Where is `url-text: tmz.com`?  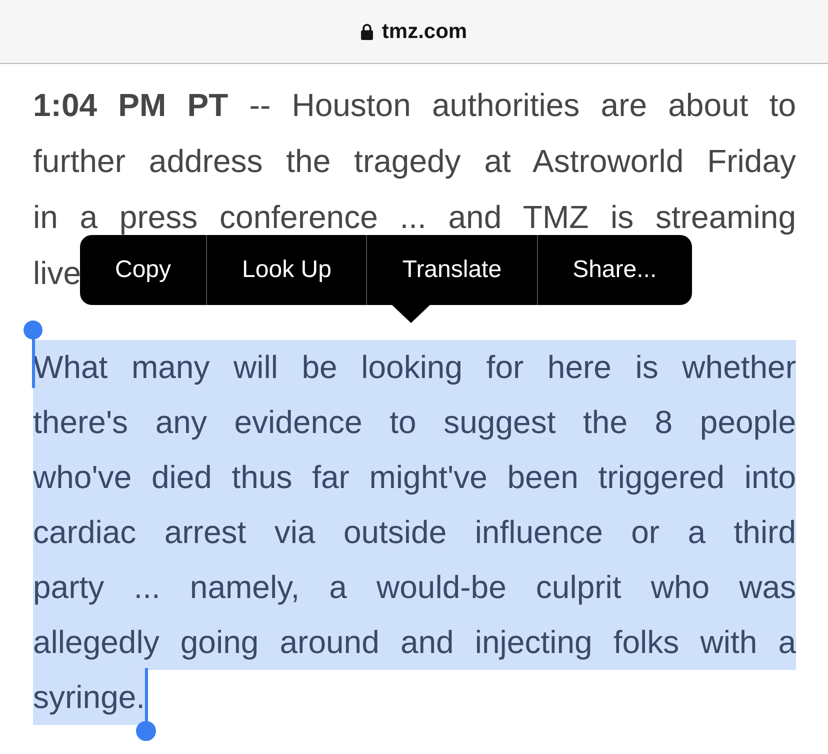
url-text: tmz.com is located at coordinates (425, 32).